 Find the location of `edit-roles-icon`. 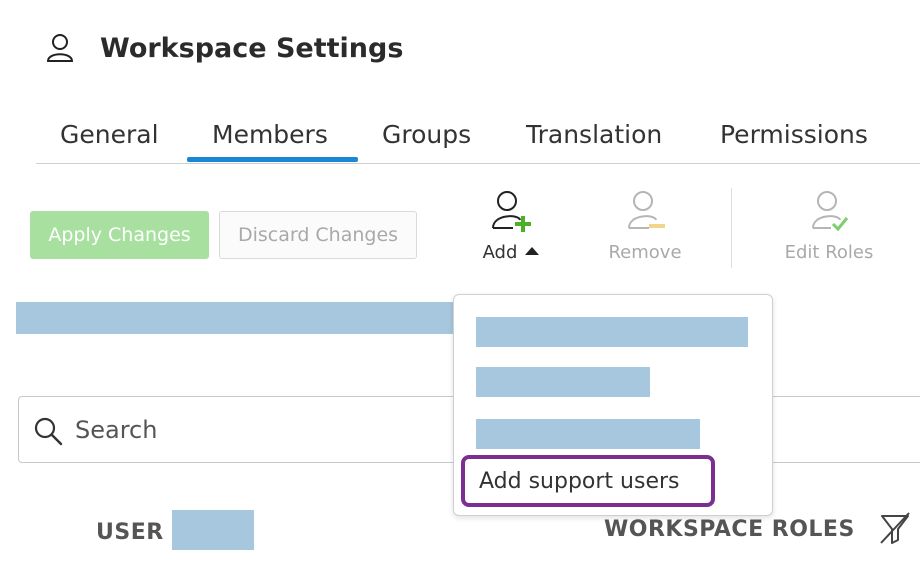

edit-roles-icon is located at coordinates (830, 211).